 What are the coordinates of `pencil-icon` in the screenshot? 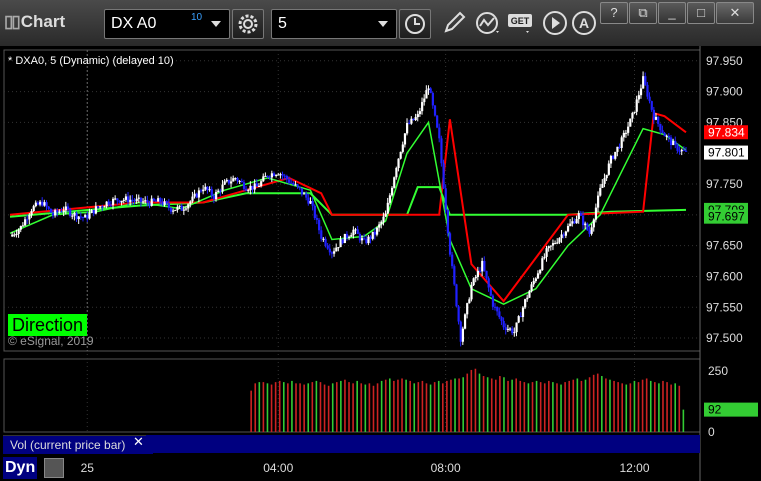 It's located at (454, 23).